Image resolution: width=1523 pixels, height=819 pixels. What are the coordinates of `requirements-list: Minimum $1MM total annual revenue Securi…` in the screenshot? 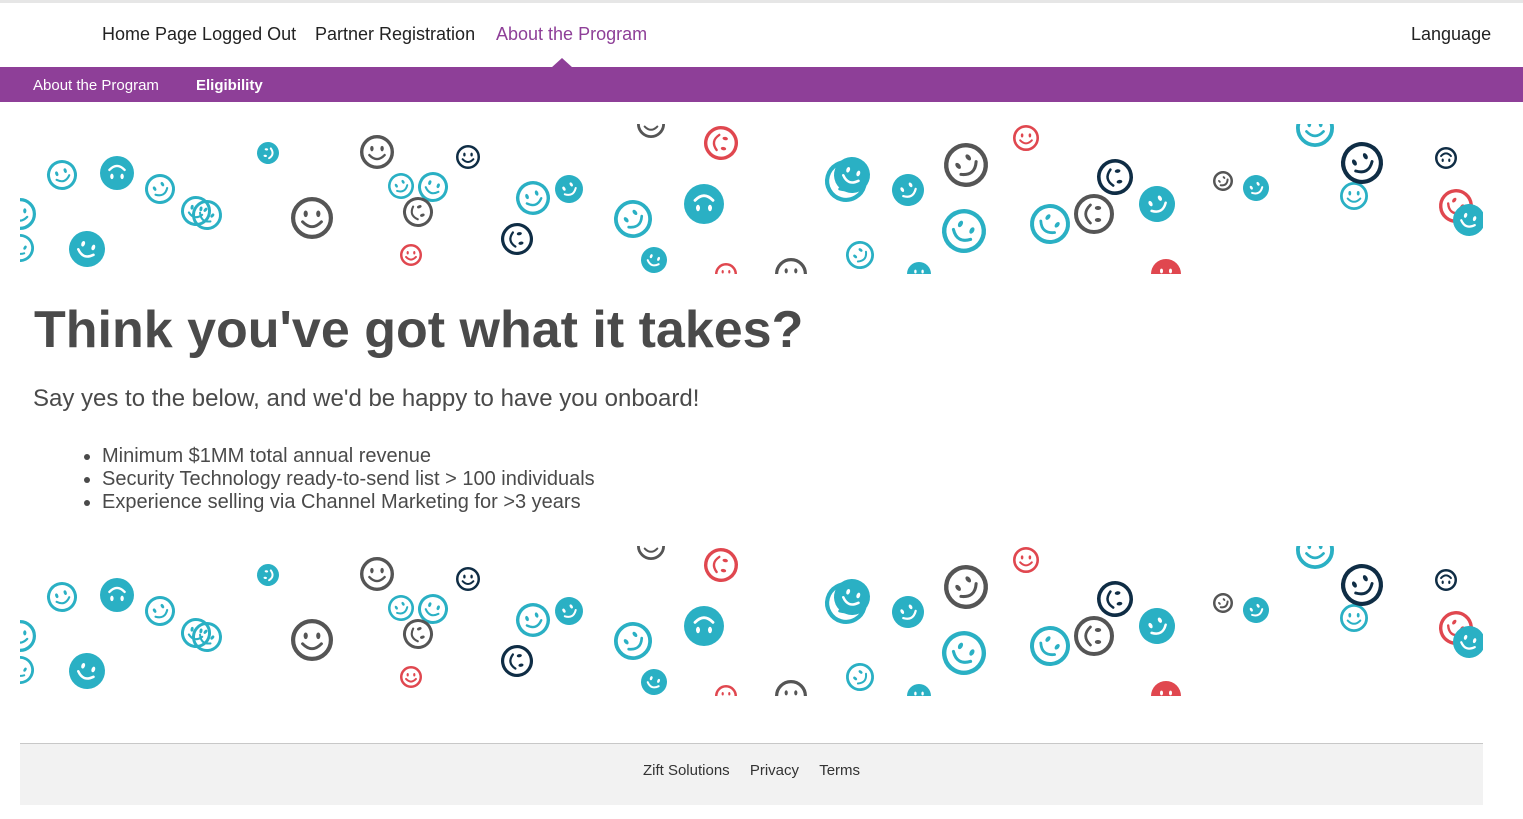 It's located at (328, 479).